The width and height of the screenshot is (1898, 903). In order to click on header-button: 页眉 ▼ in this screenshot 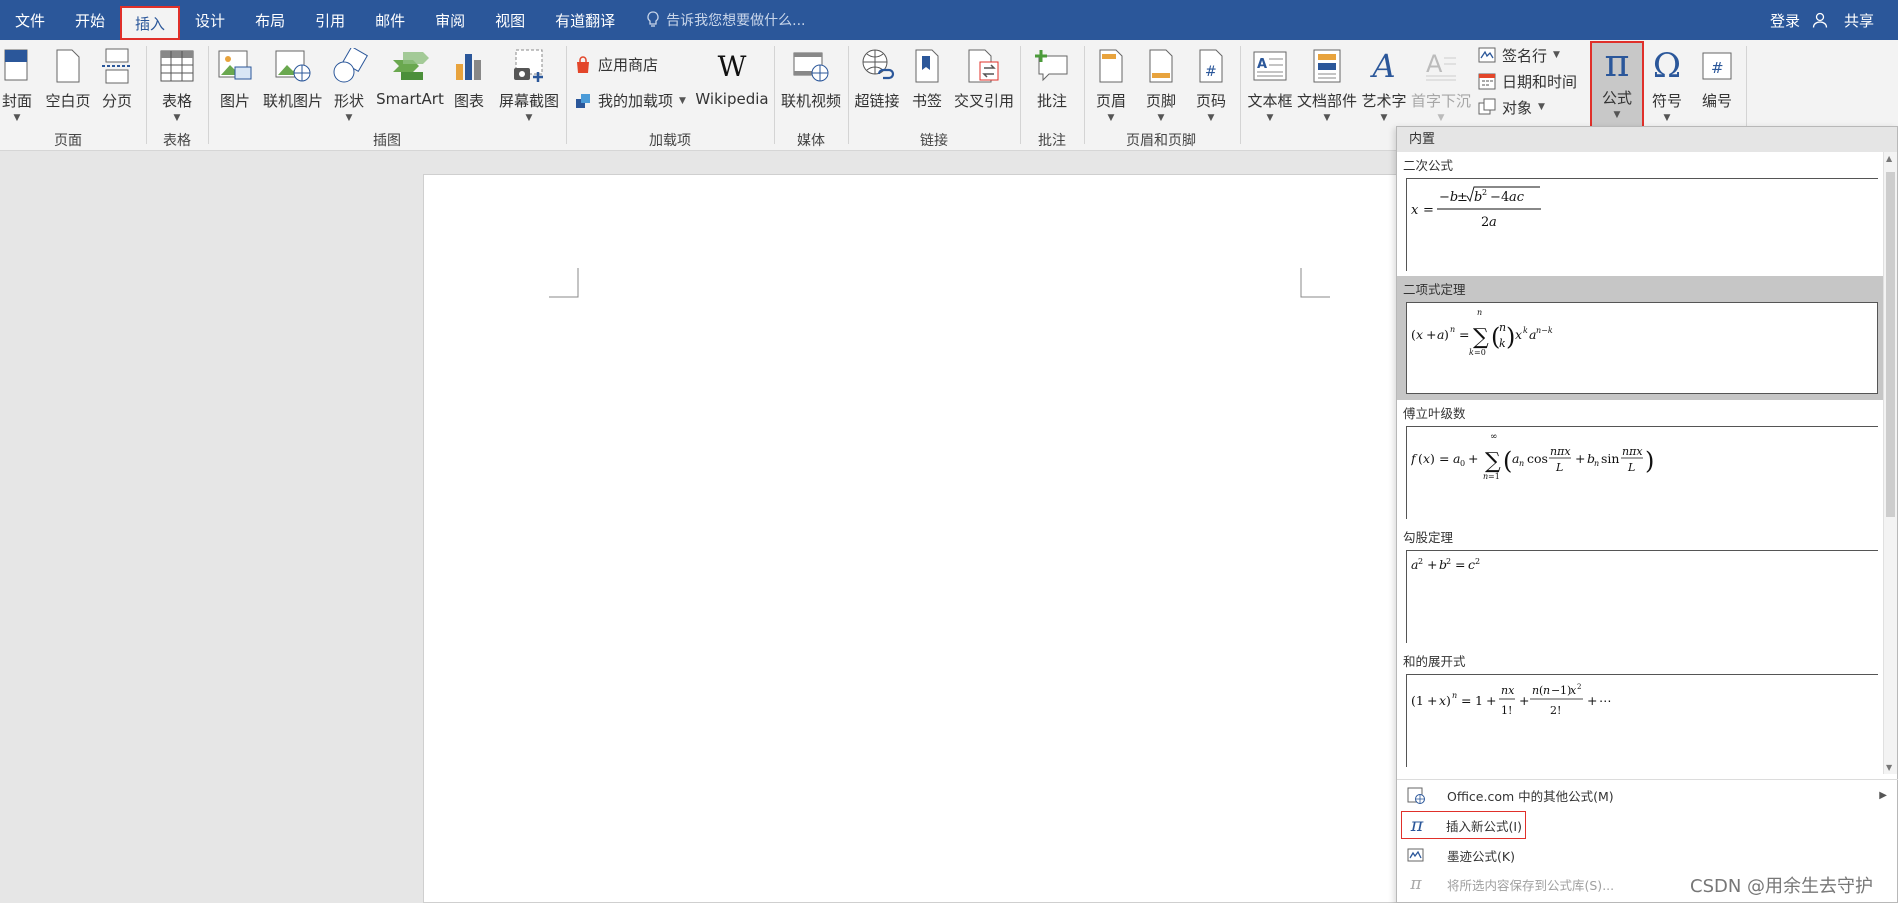, I will do `click(1111, 86)`.